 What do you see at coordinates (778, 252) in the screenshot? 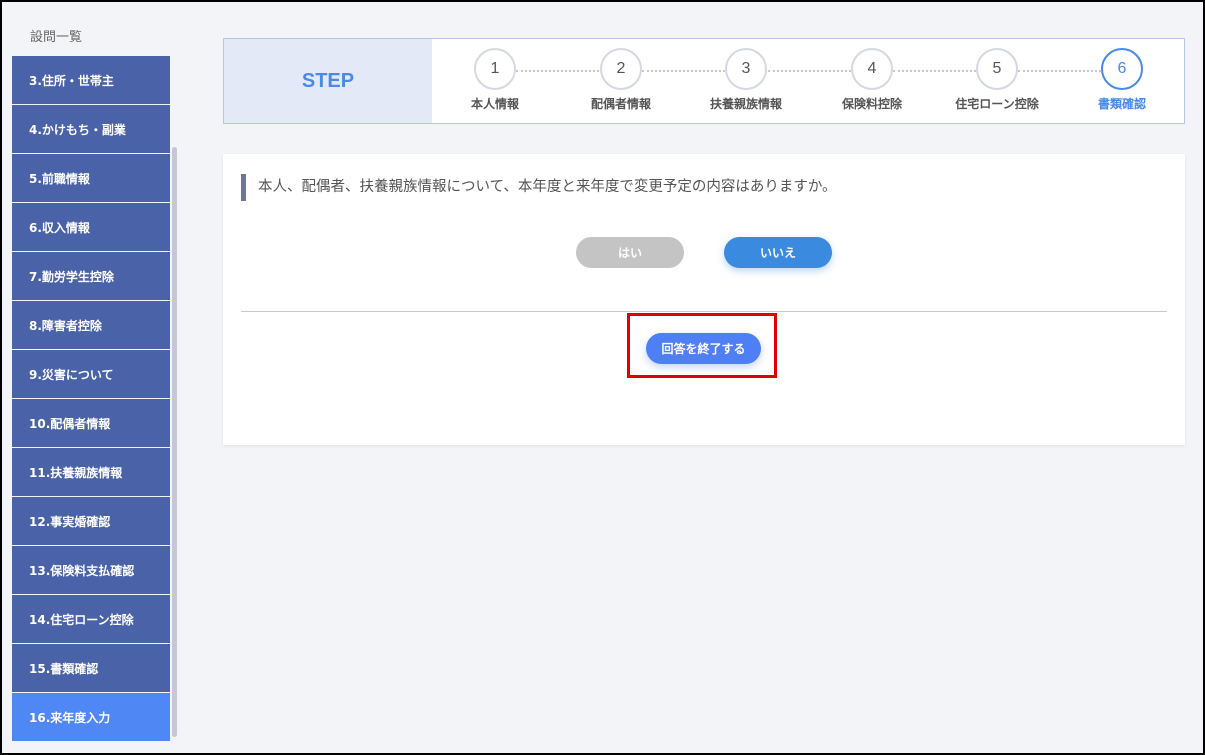
I see `no-button: いいえ` at bounding box center [778, 252].